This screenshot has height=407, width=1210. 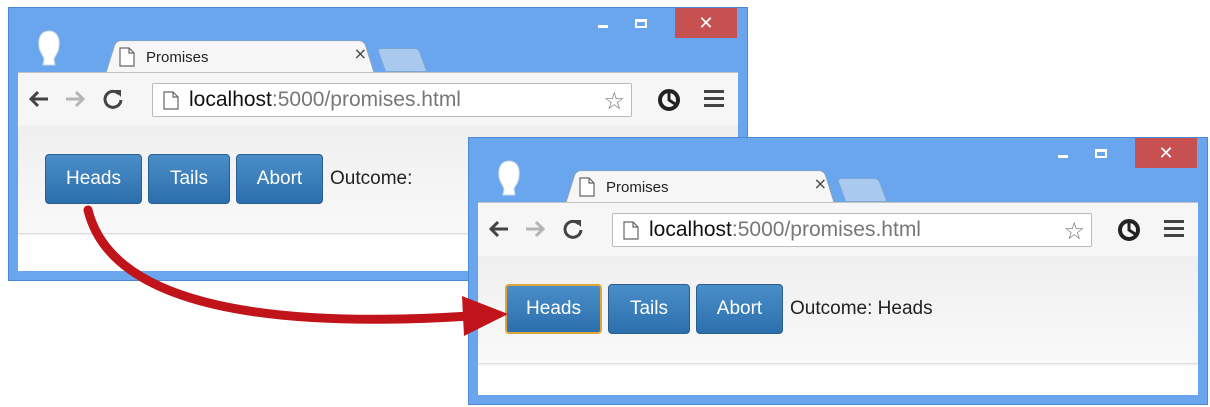 I want to click on outcome-text: Outcome:, so click(x=371, y=179).